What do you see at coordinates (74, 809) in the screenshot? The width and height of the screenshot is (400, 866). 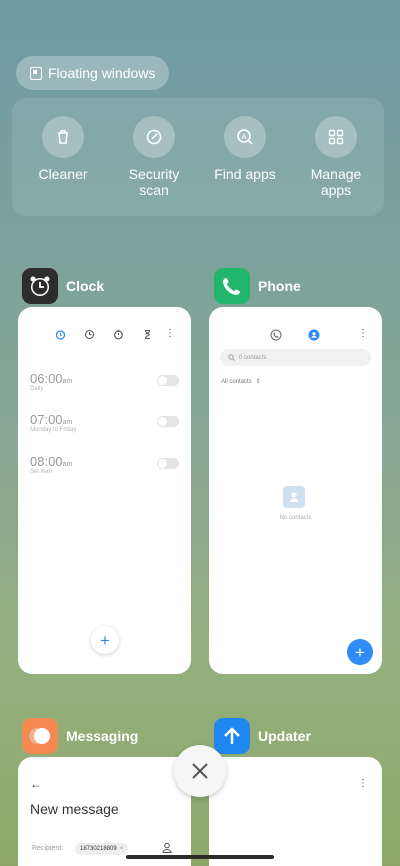 I see `new-message-title: New message` at bounding box center [74, 809].